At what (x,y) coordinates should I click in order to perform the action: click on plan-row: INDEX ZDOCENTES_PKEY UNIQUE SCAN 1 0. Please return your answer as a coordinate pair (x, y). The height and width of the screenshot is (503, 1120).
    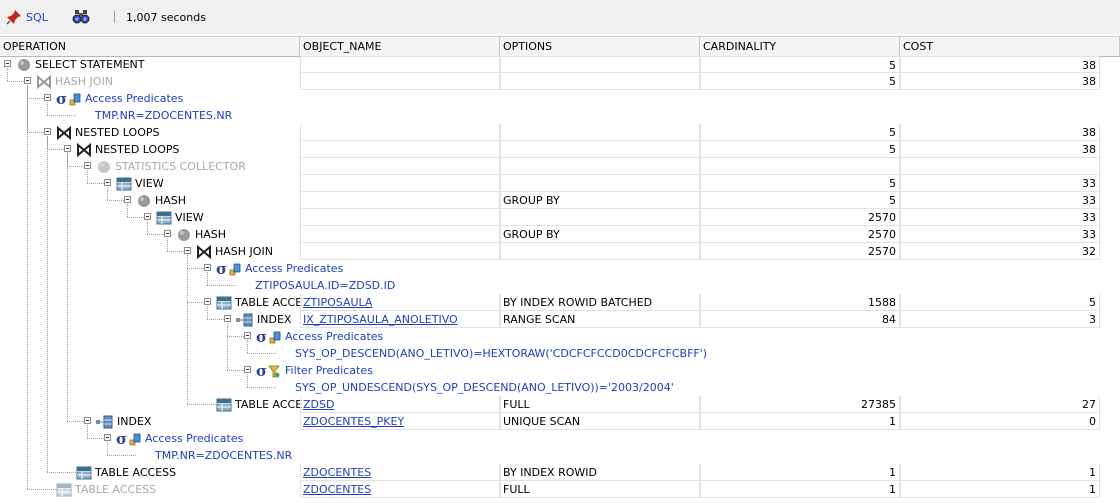
    Looking at the image, I should click on (560, 421).